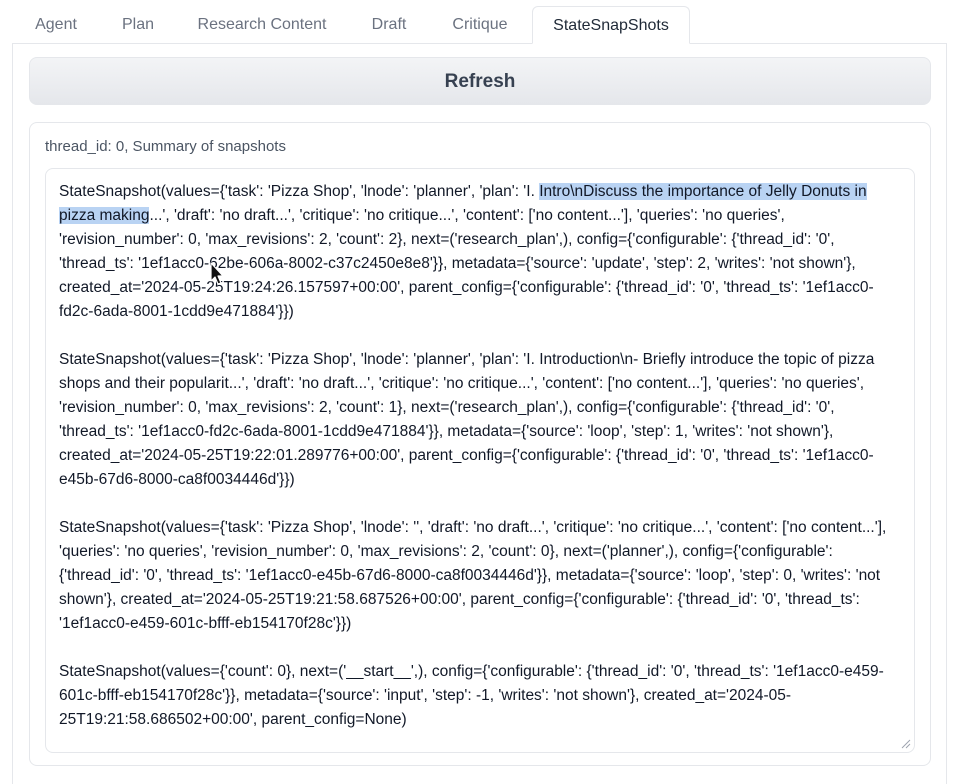 The image size is (959, 784). Describe the element at coordinates (480, 81) in the screenshot. I see `refresh-button: Refresh` at that location.